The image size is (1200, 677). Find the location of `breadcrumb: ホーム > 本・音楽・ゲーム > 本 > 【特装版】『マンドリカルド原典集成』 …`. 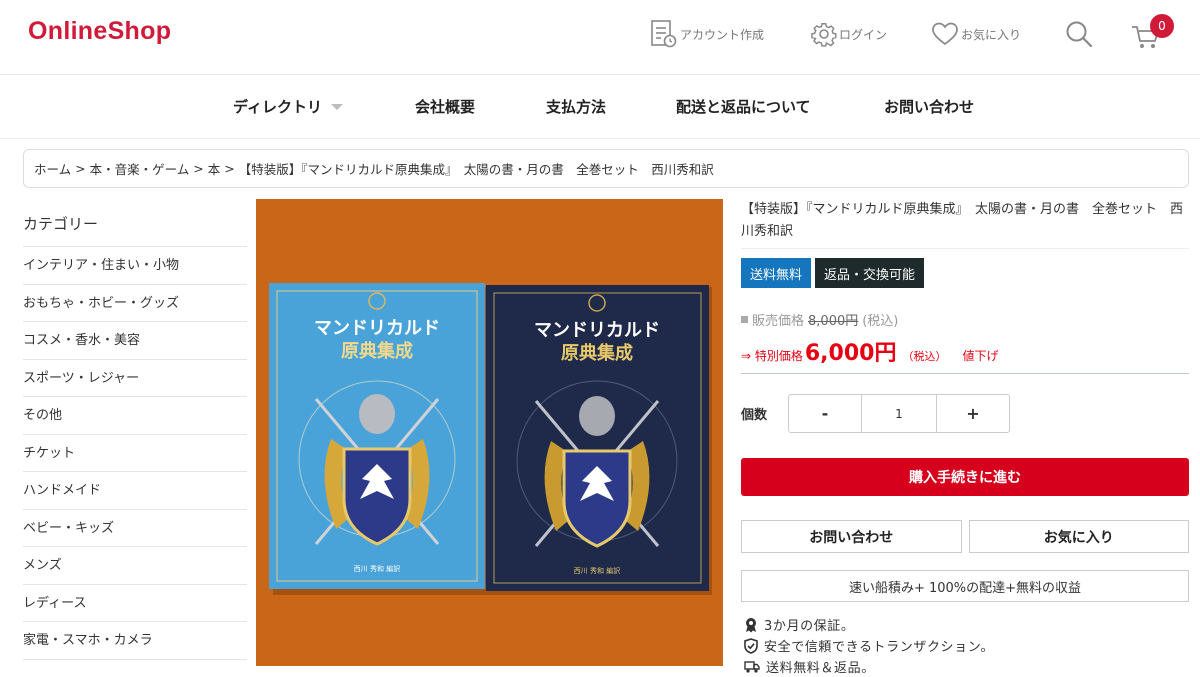

breadcrumb: ホーム > 本・音楽・ゲーム > 本 > 【特装版】『マンドリカルド原典集成』 … is located at coordinates (606, 168).